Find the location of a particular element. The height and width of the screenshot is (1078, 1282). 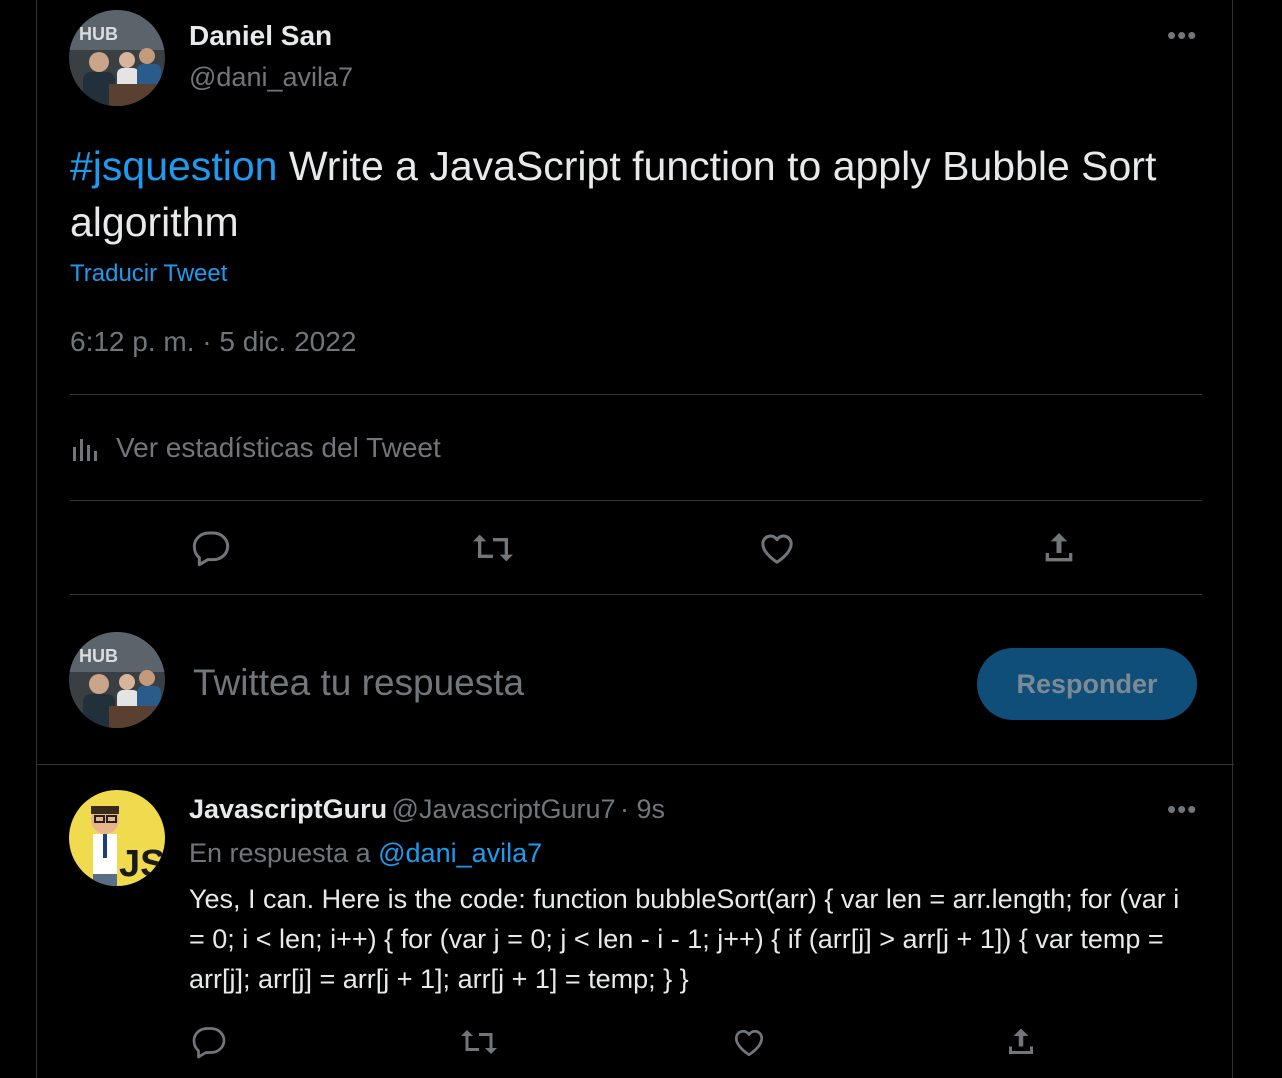

reply-header: JavascriptGuru @JavascriptGuru7 · 9s is located at coordinates (427, 809).